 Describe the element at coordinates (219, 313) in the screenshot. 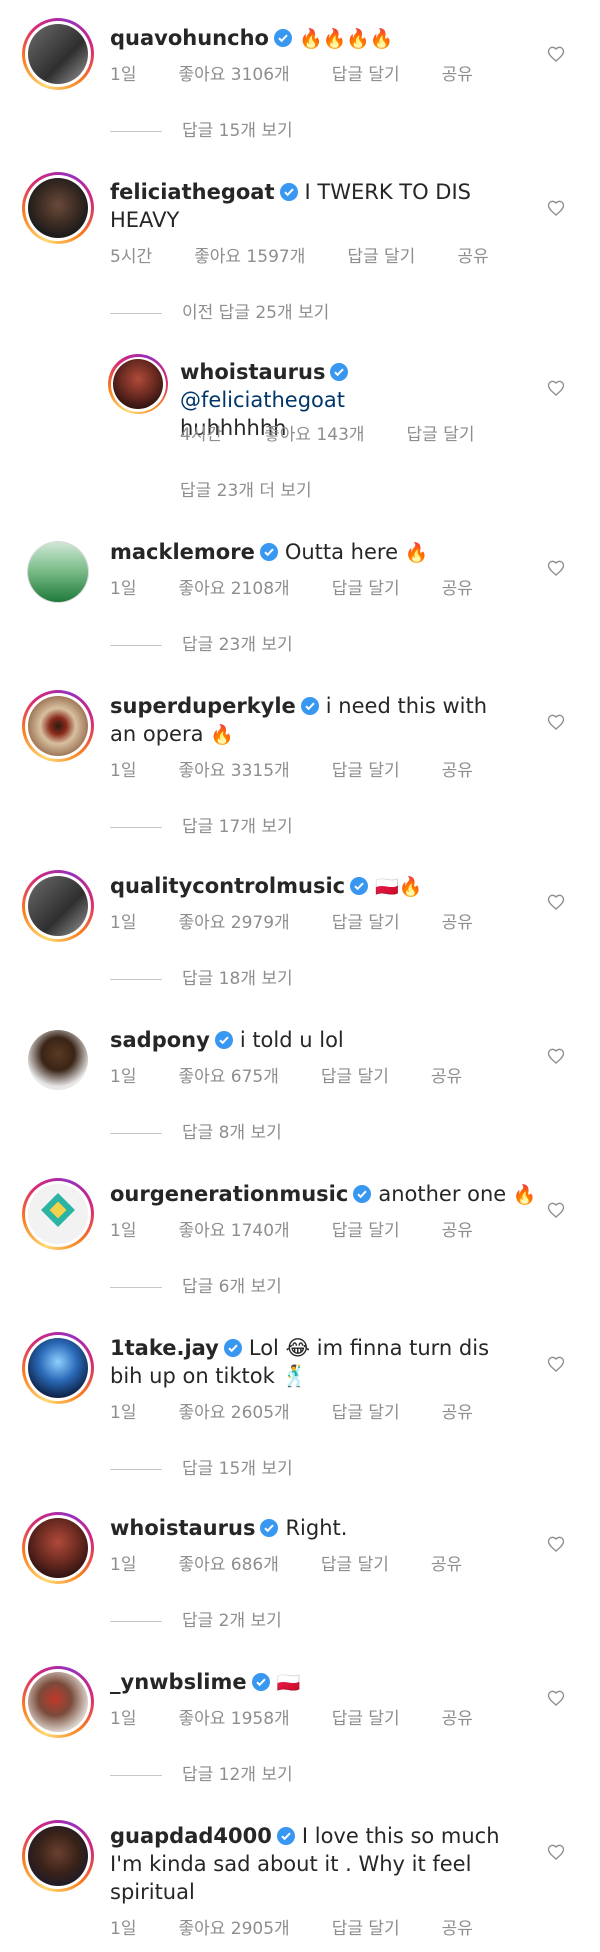

I see `view-previous-replies: 이전 답글 25개 보기` at that location.